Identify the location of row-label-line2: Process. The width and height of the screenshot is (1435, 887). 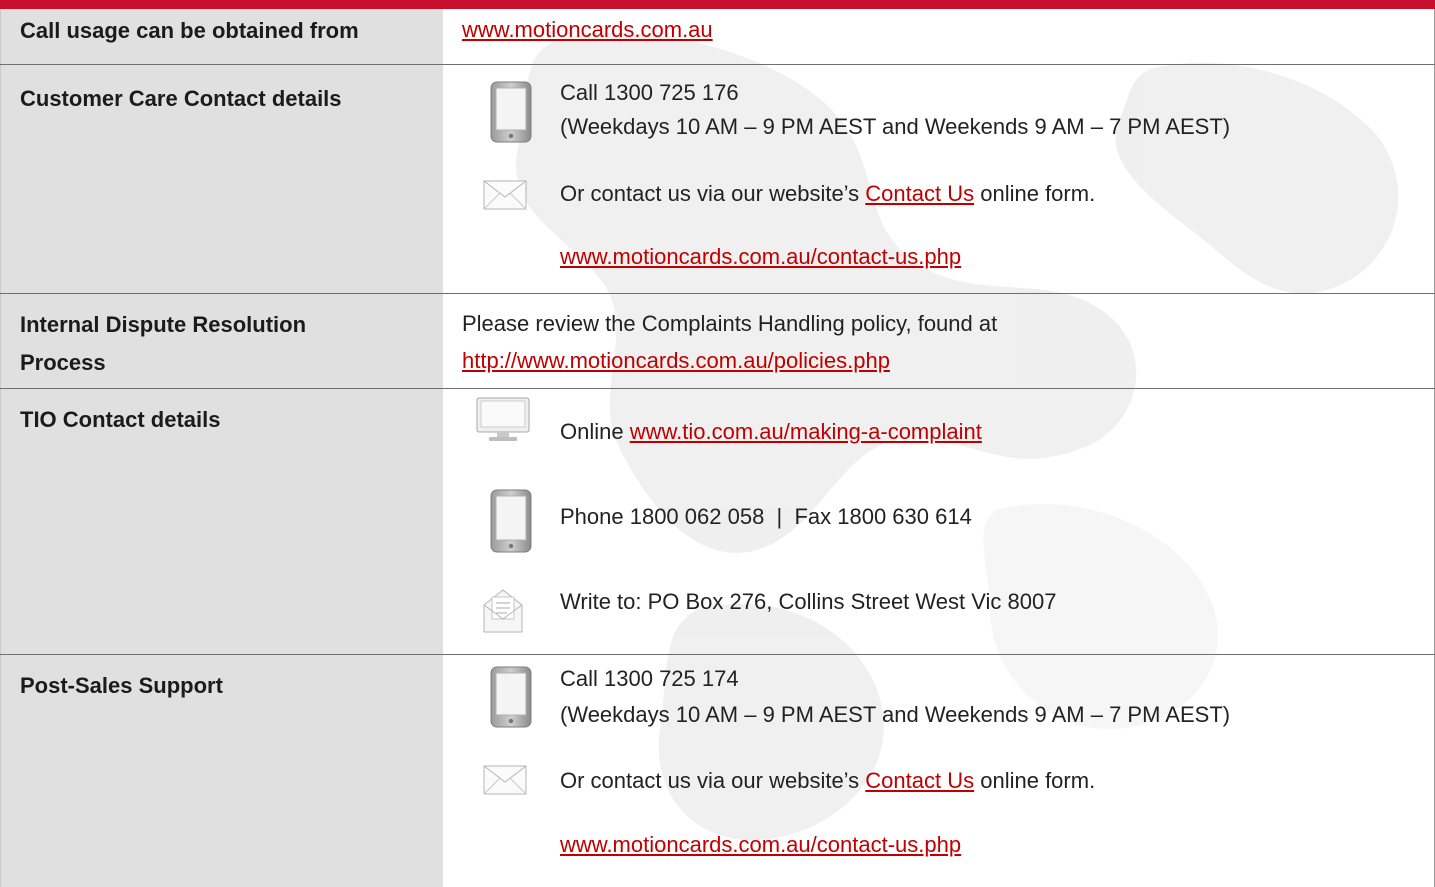
(63, 362).